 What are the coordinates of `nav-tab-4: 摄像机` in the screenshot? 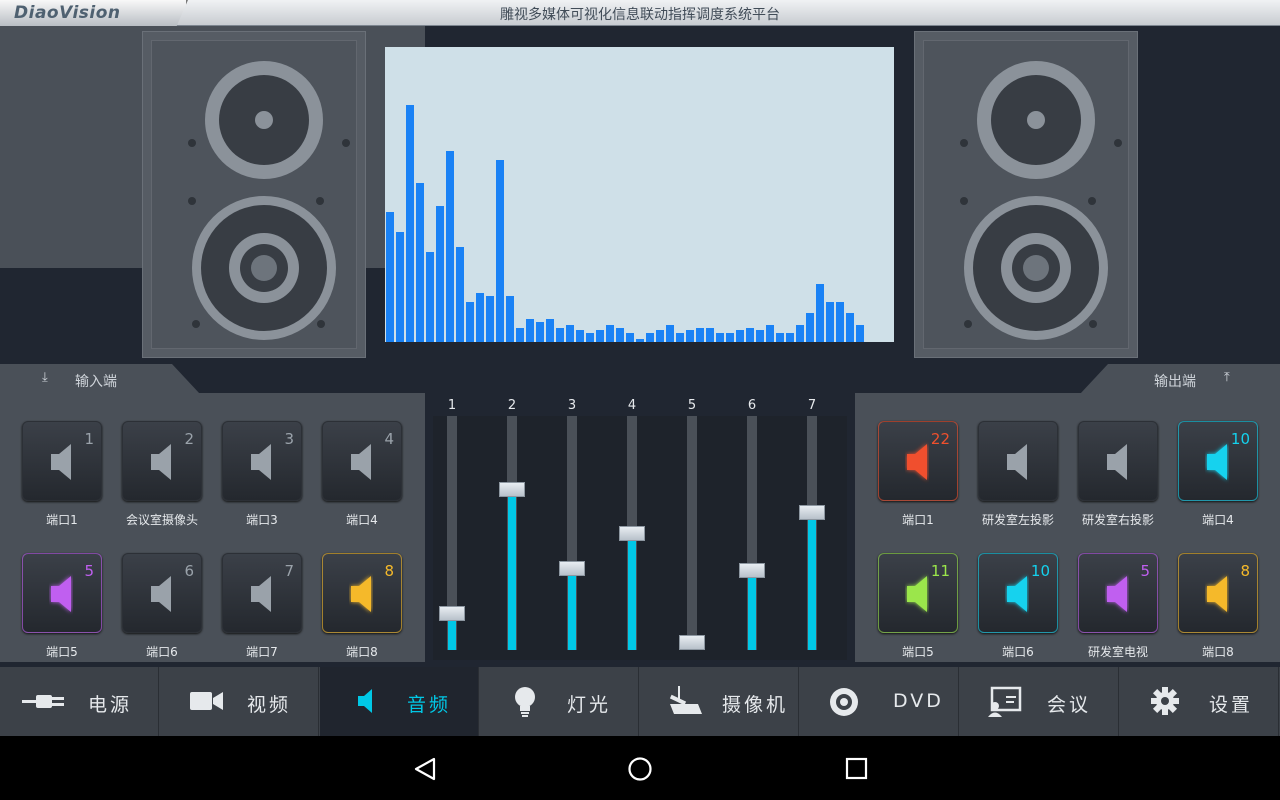 It's located at (719, 701).